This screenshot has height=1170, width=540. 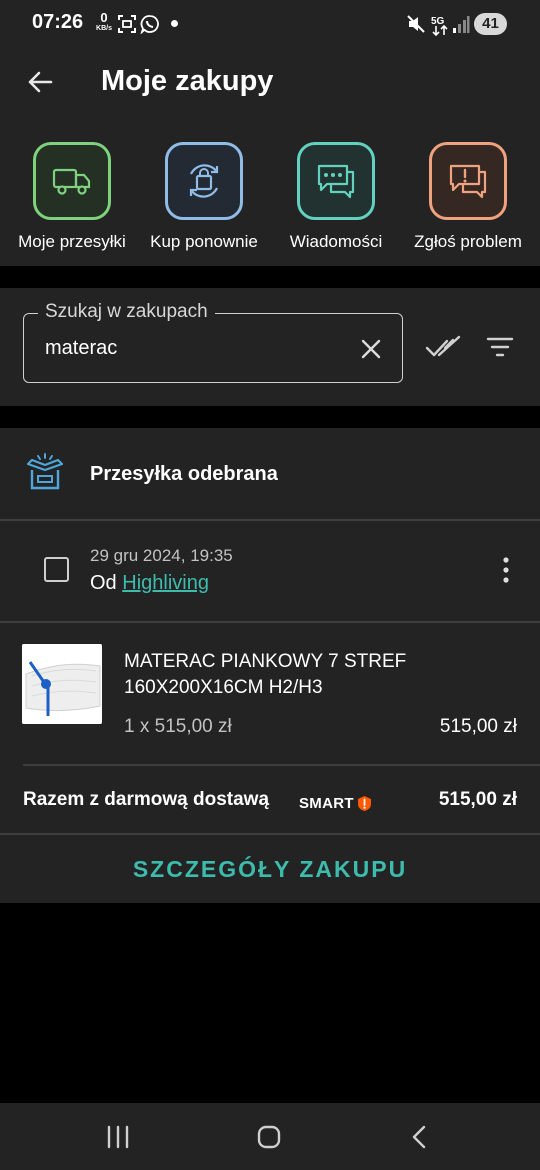 What do you see at coordinates (468, 241) in the screenshot?
I see `quick-action-report-problem-label: Zgłoś problem` at bounding box center [468, 241].